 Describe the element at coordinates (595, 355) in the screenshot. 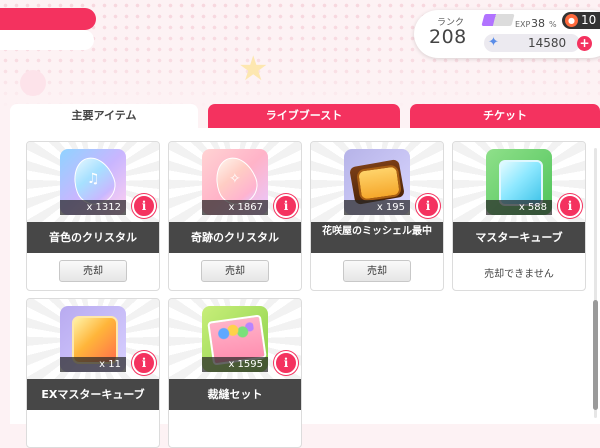

I see `scrollbar-thumb` at that location.